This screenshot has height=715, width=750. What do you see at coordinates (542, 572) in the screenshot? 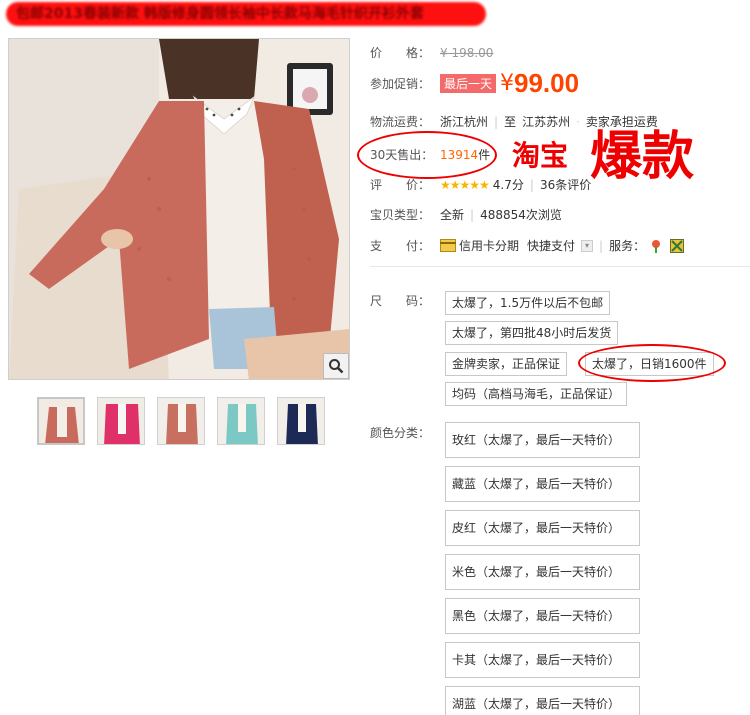
I see `color-option: 米色（太爆了，最后一天特价）` at bounding box center [542, 572].